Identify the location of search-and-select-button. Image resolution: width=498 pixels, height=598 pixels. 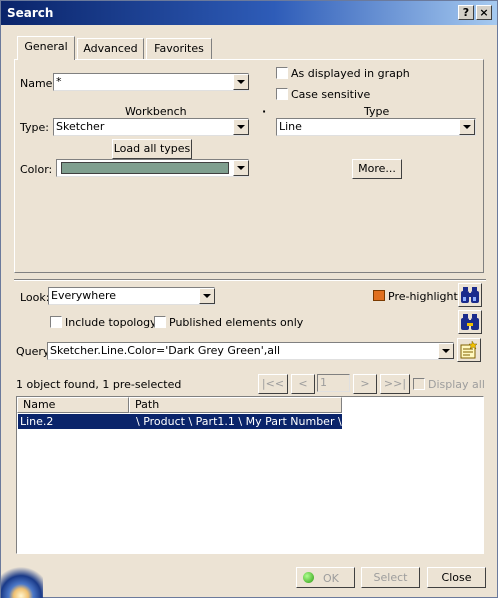
(470, 322).